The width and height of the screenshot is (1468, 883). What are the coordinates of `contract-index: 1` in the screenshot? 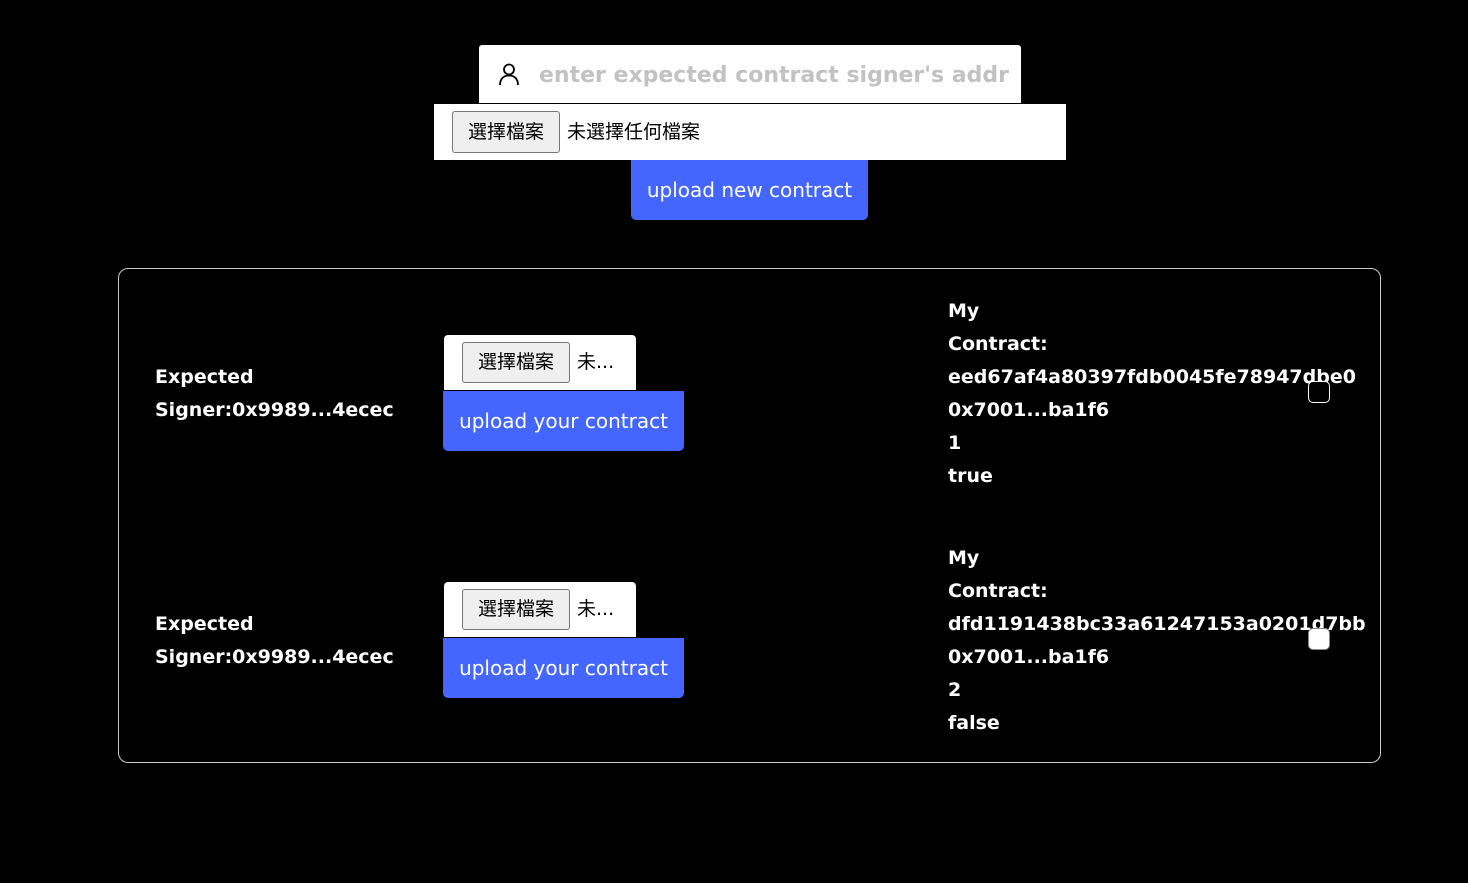 It's located at (955, 443).